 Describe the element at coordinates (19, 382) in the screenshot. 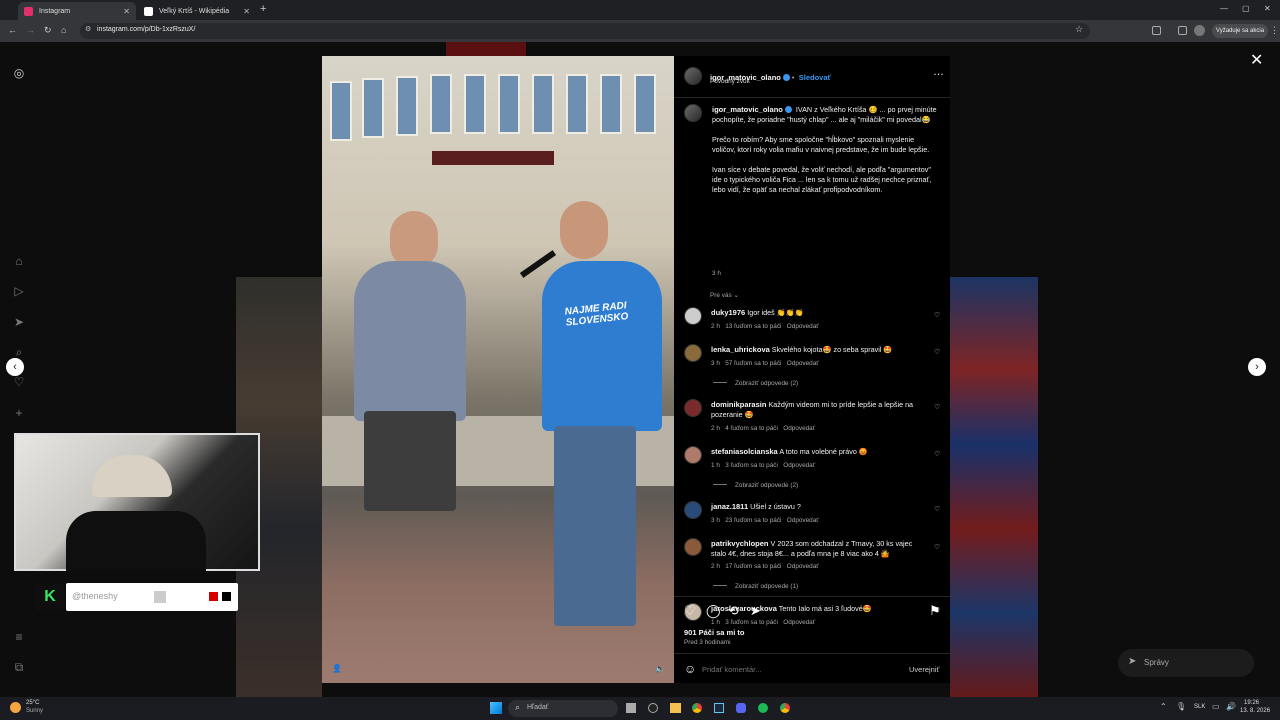

I see `notifications-nav-icon: ♡` at that location.